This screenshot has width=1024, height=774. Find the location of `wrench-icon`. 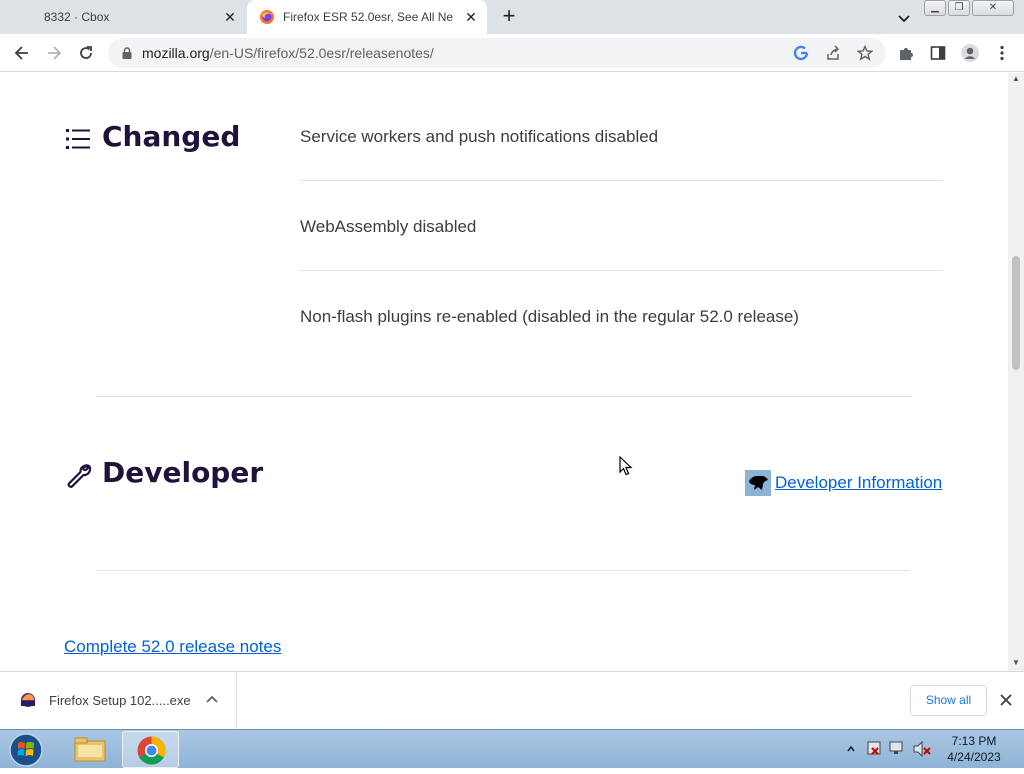

wrench-icon is located at coordinates (79, 476).